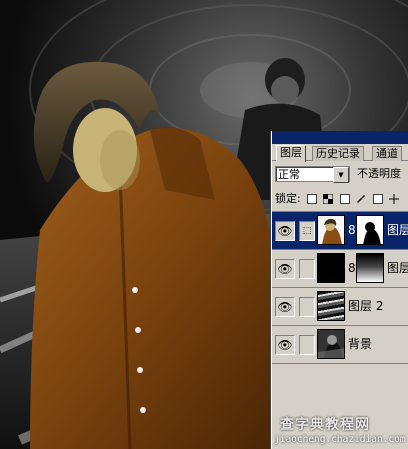 Image resolution: width=408 pixels, height=449 pixels. Describe the element at coordinates (289, 174) in the screenshot. I see `blend-mode-value: 正常` at that location.